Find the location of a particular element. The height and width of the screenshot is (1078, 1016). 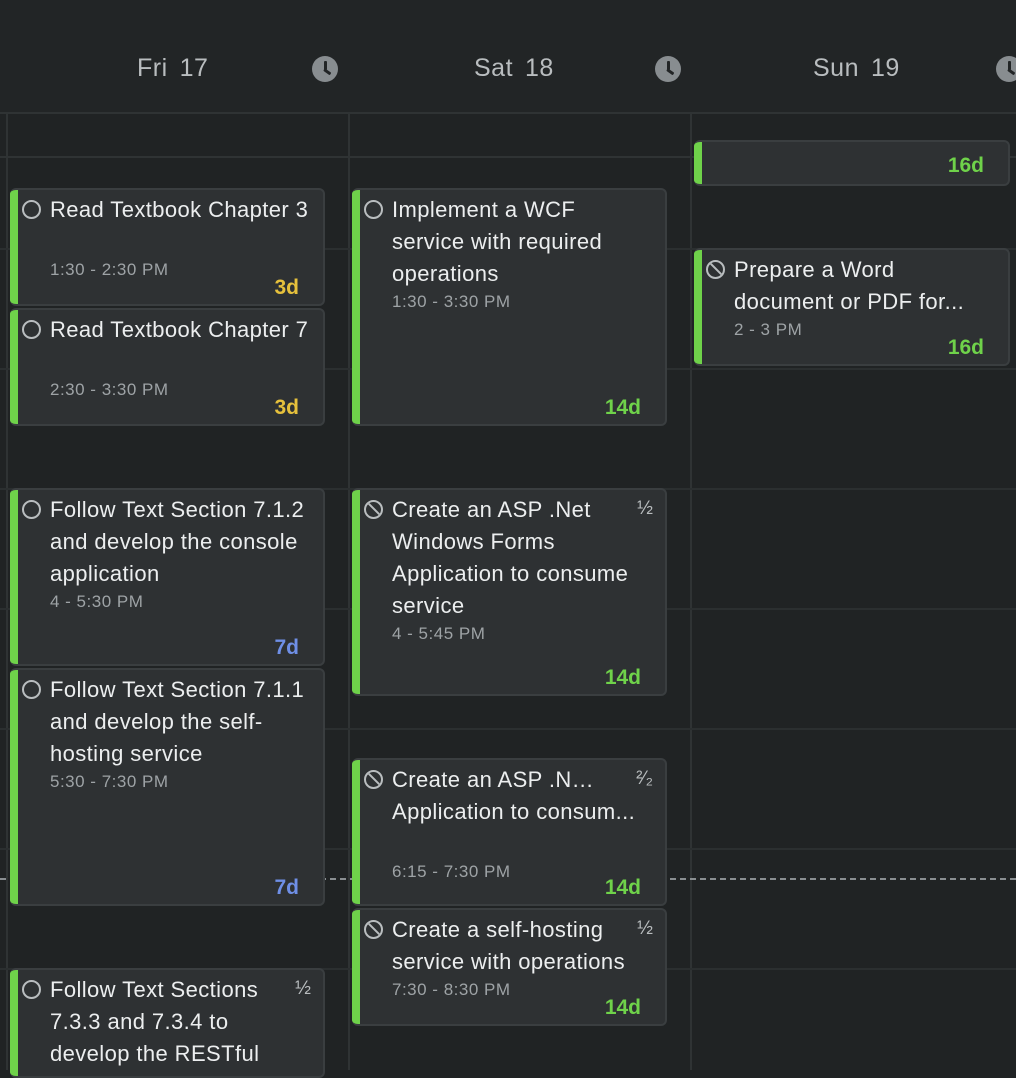

day-name: Fri is located at coordinates (152, 68).